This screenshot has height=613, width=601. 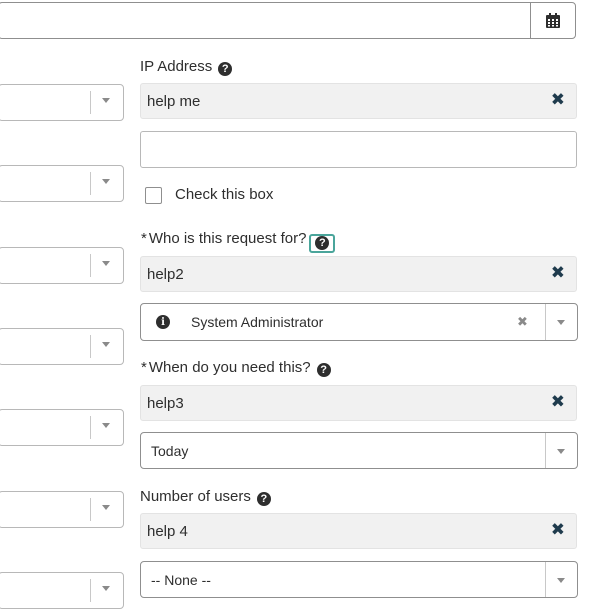 What do you see at coordinates (359, 579) in the screenshot?
I see `number-of-users-select: -- None --` at bounding box center [359, 579].